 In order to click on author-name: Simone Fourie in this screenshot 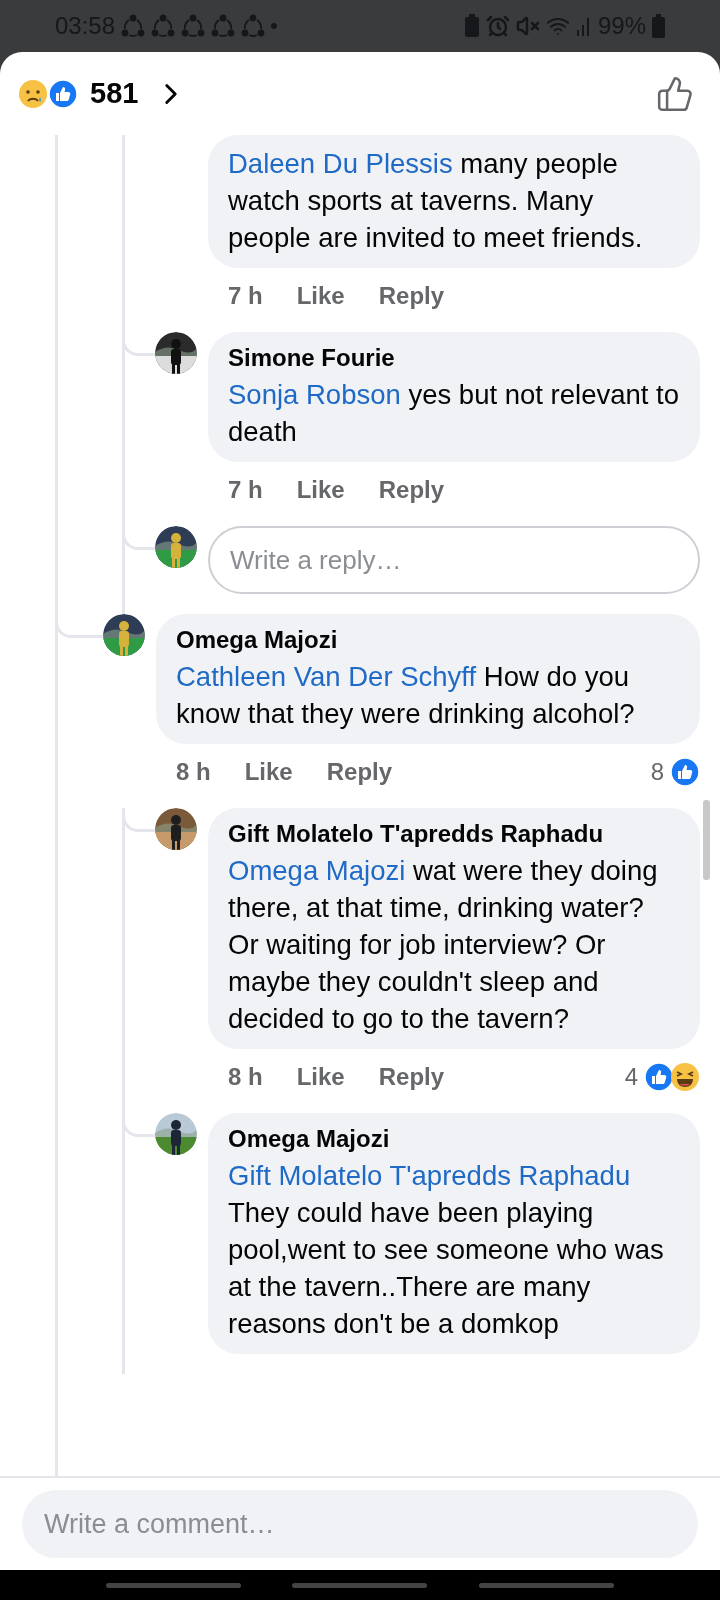, I will do `click(454, 358)`.